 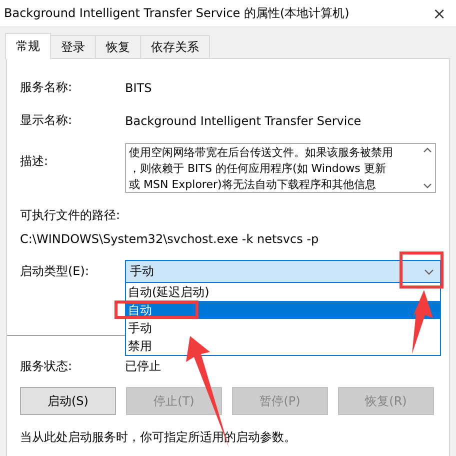 What do you see at coordinates (283, 292) in the screenshot?
I see `dropdown-option: 自动(延迟启动)` at bounding box center [283, 292].